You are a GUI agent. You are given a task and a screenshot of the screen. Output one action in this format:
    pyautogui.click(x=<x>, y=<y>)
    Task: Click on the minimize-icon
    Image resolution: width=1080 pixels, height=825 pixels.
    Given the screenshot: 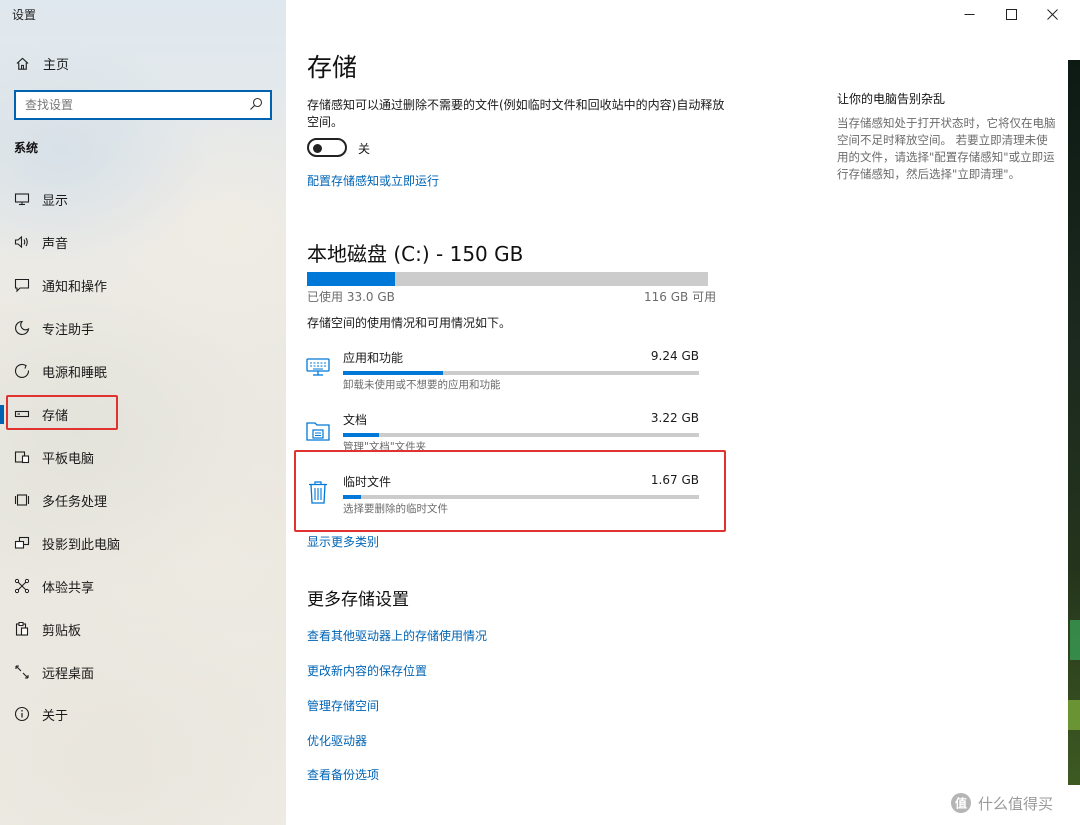 What is the action you would take?
    pyautogui.click(x=969, y=14)
    